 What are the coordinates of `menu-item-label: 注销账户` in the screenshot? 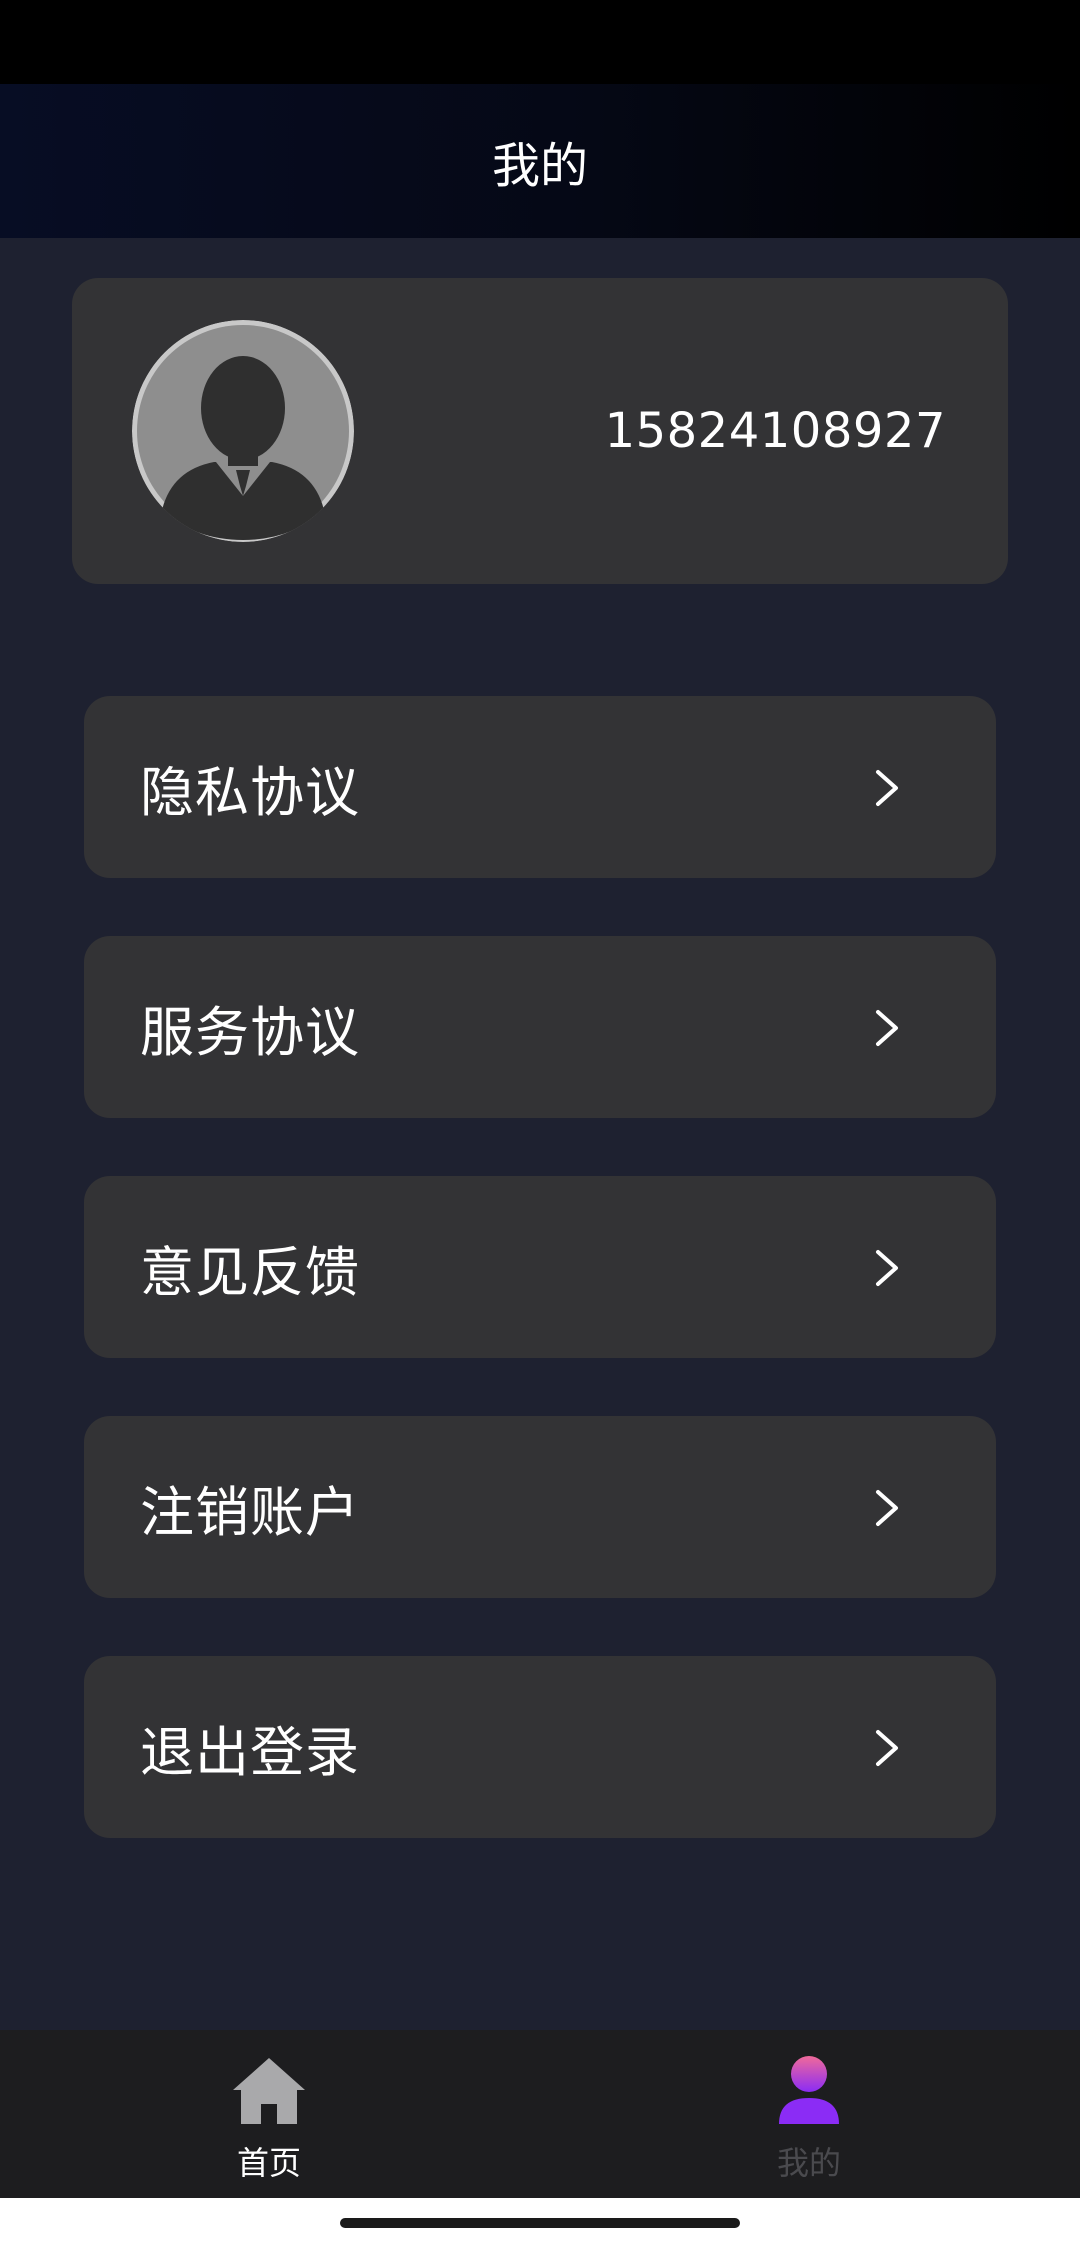 It's located at (250, 1512).